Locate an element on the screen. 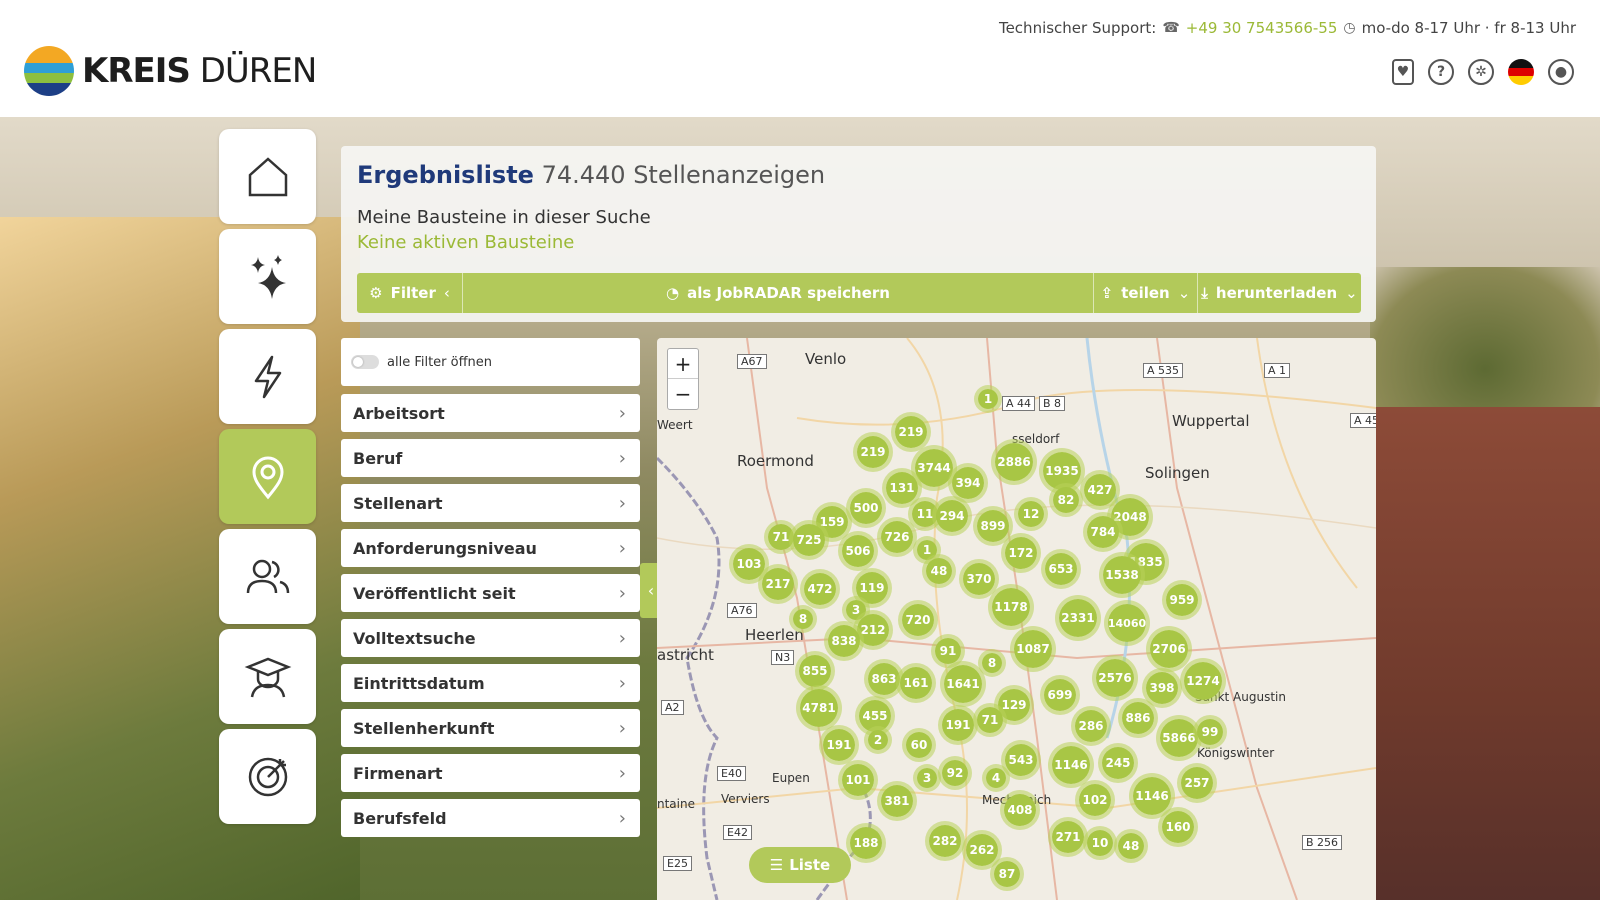 Image resolution: width=1600 pixels, height=900 pixels. job-cluster-marker: 4 is located at coordinates (996, 778).